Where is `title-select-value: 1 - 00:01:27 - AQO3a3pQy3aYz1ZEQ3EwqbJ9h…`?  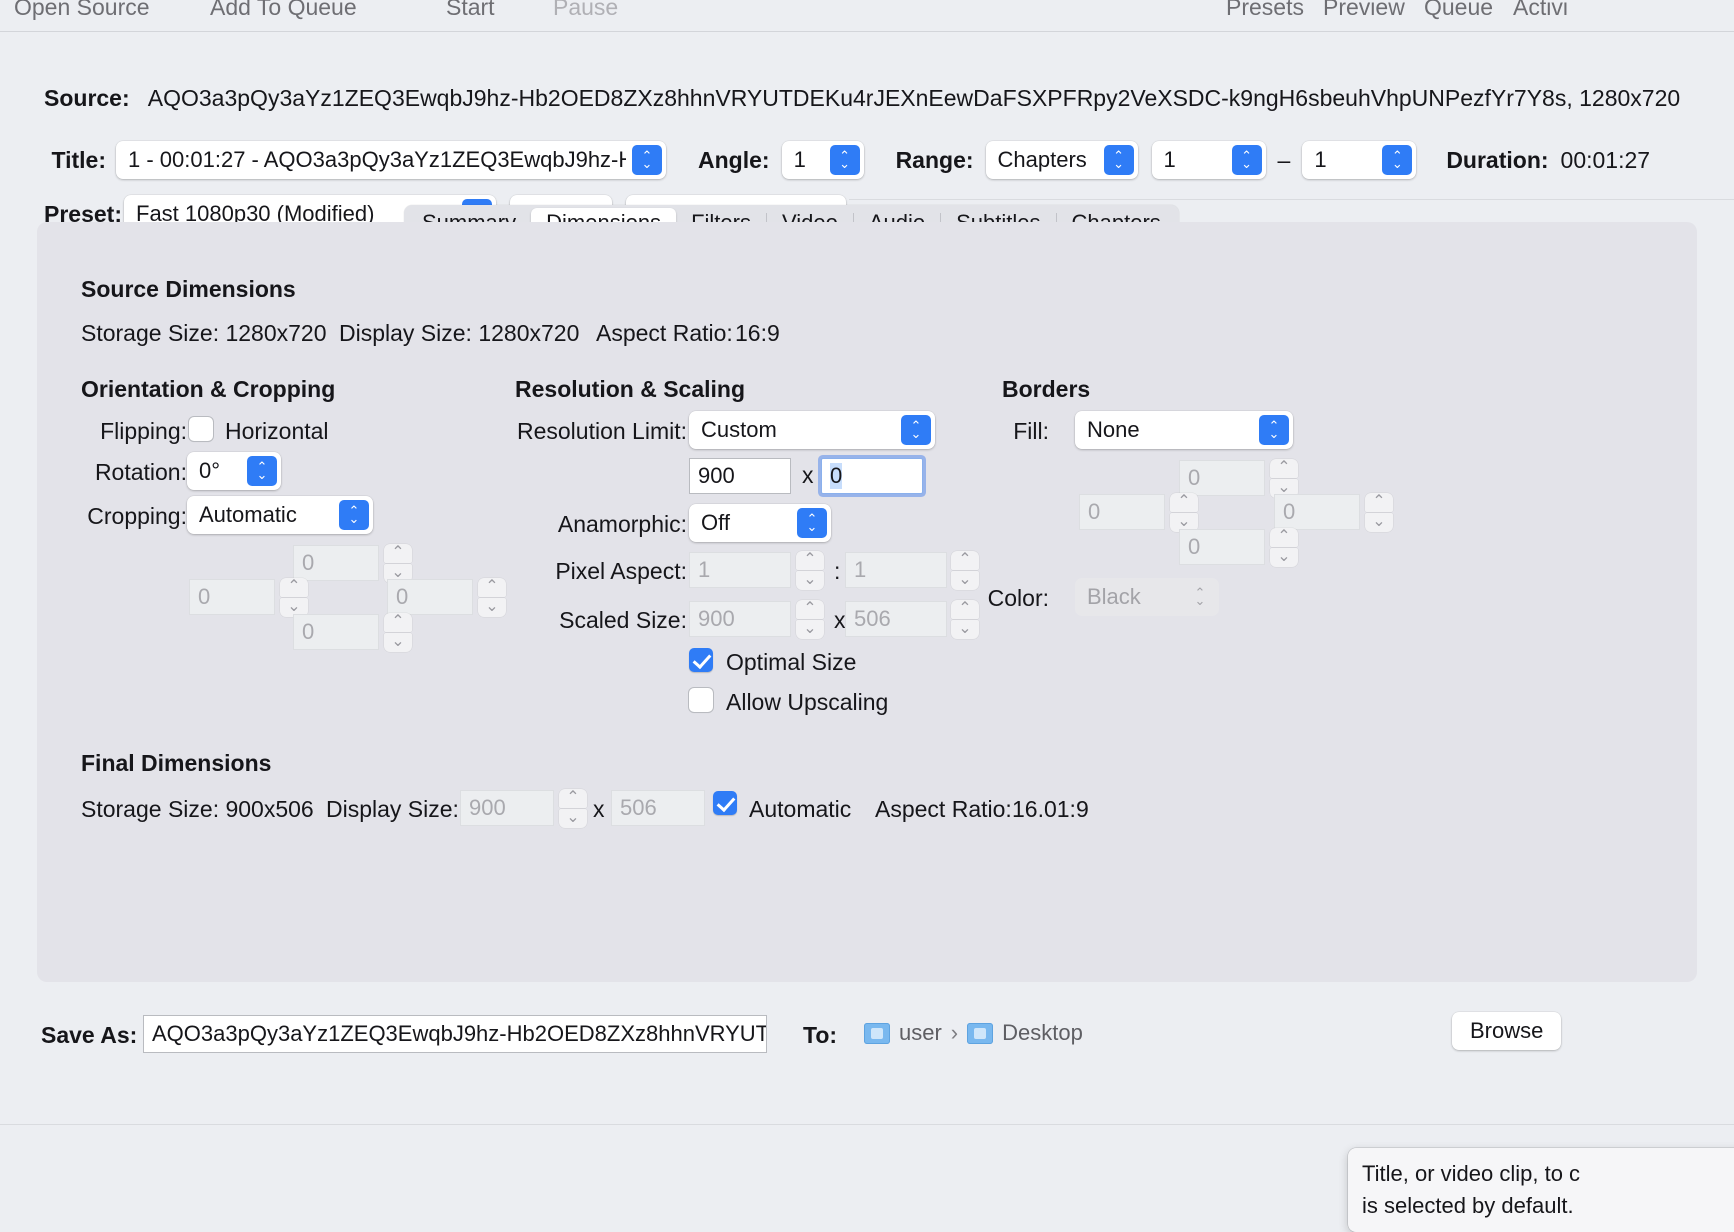 title-select-value: 1 - 00:01:27 - AQO3a3pQy3aYz1ZEQ3EwqbJ9h… is located at coordinates (377, 159).